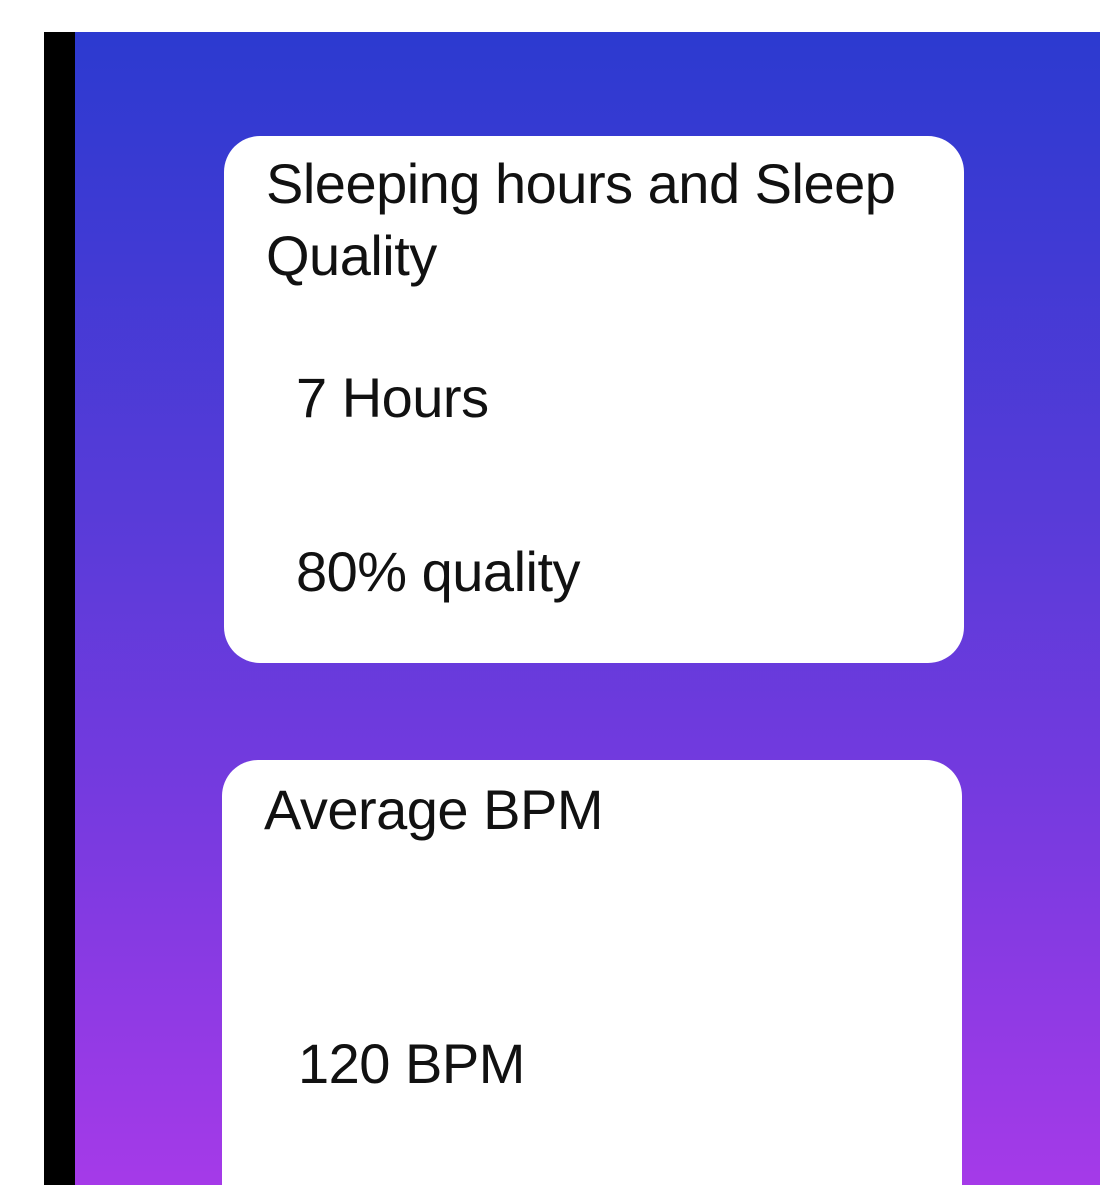 The width and height of the screenshot is (1100, 1185). I want to click on sleep-quality-value: 80% quality, so click(438, 571).